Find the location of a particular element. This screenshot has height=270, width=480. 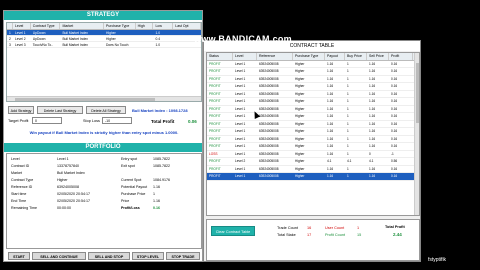

col-status: Status is located at coordinates (220, 56).